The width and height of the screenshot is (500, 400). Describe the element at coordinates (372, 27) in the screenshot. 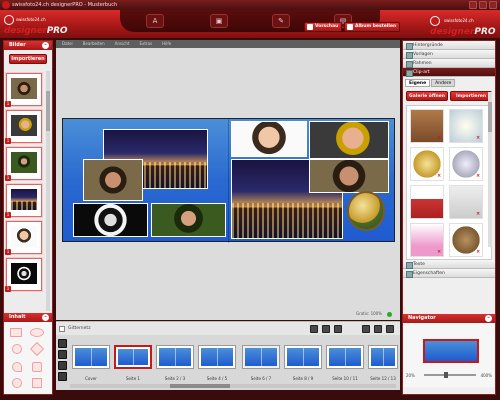

I see `order-album-button: Album bestellen` at that location.